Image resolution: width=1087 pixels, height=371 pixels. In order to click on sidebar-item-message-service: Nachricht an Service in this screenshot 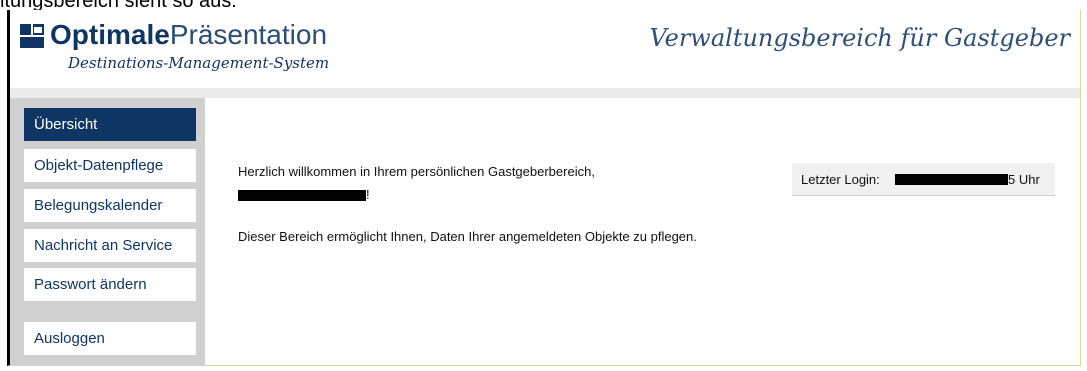, I will do `click(110, 245)`.